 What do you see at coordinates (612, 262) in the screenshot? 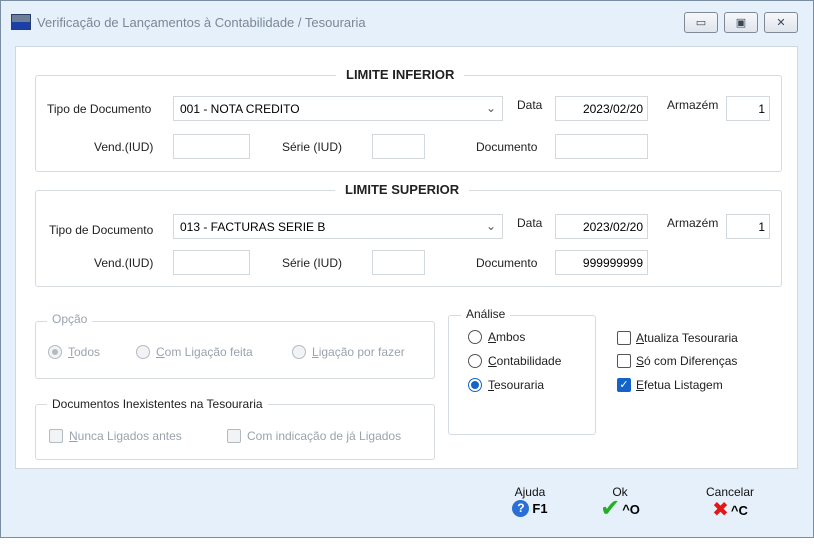
I see `documento-superior-value: 999999999` at bounding box center [612, 262].